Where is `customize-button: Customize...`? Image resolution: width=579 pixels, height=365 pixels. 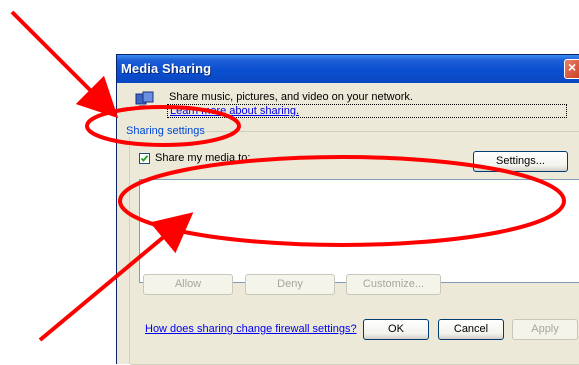 customize-button: Customize... is located at coordinates (393, 284).